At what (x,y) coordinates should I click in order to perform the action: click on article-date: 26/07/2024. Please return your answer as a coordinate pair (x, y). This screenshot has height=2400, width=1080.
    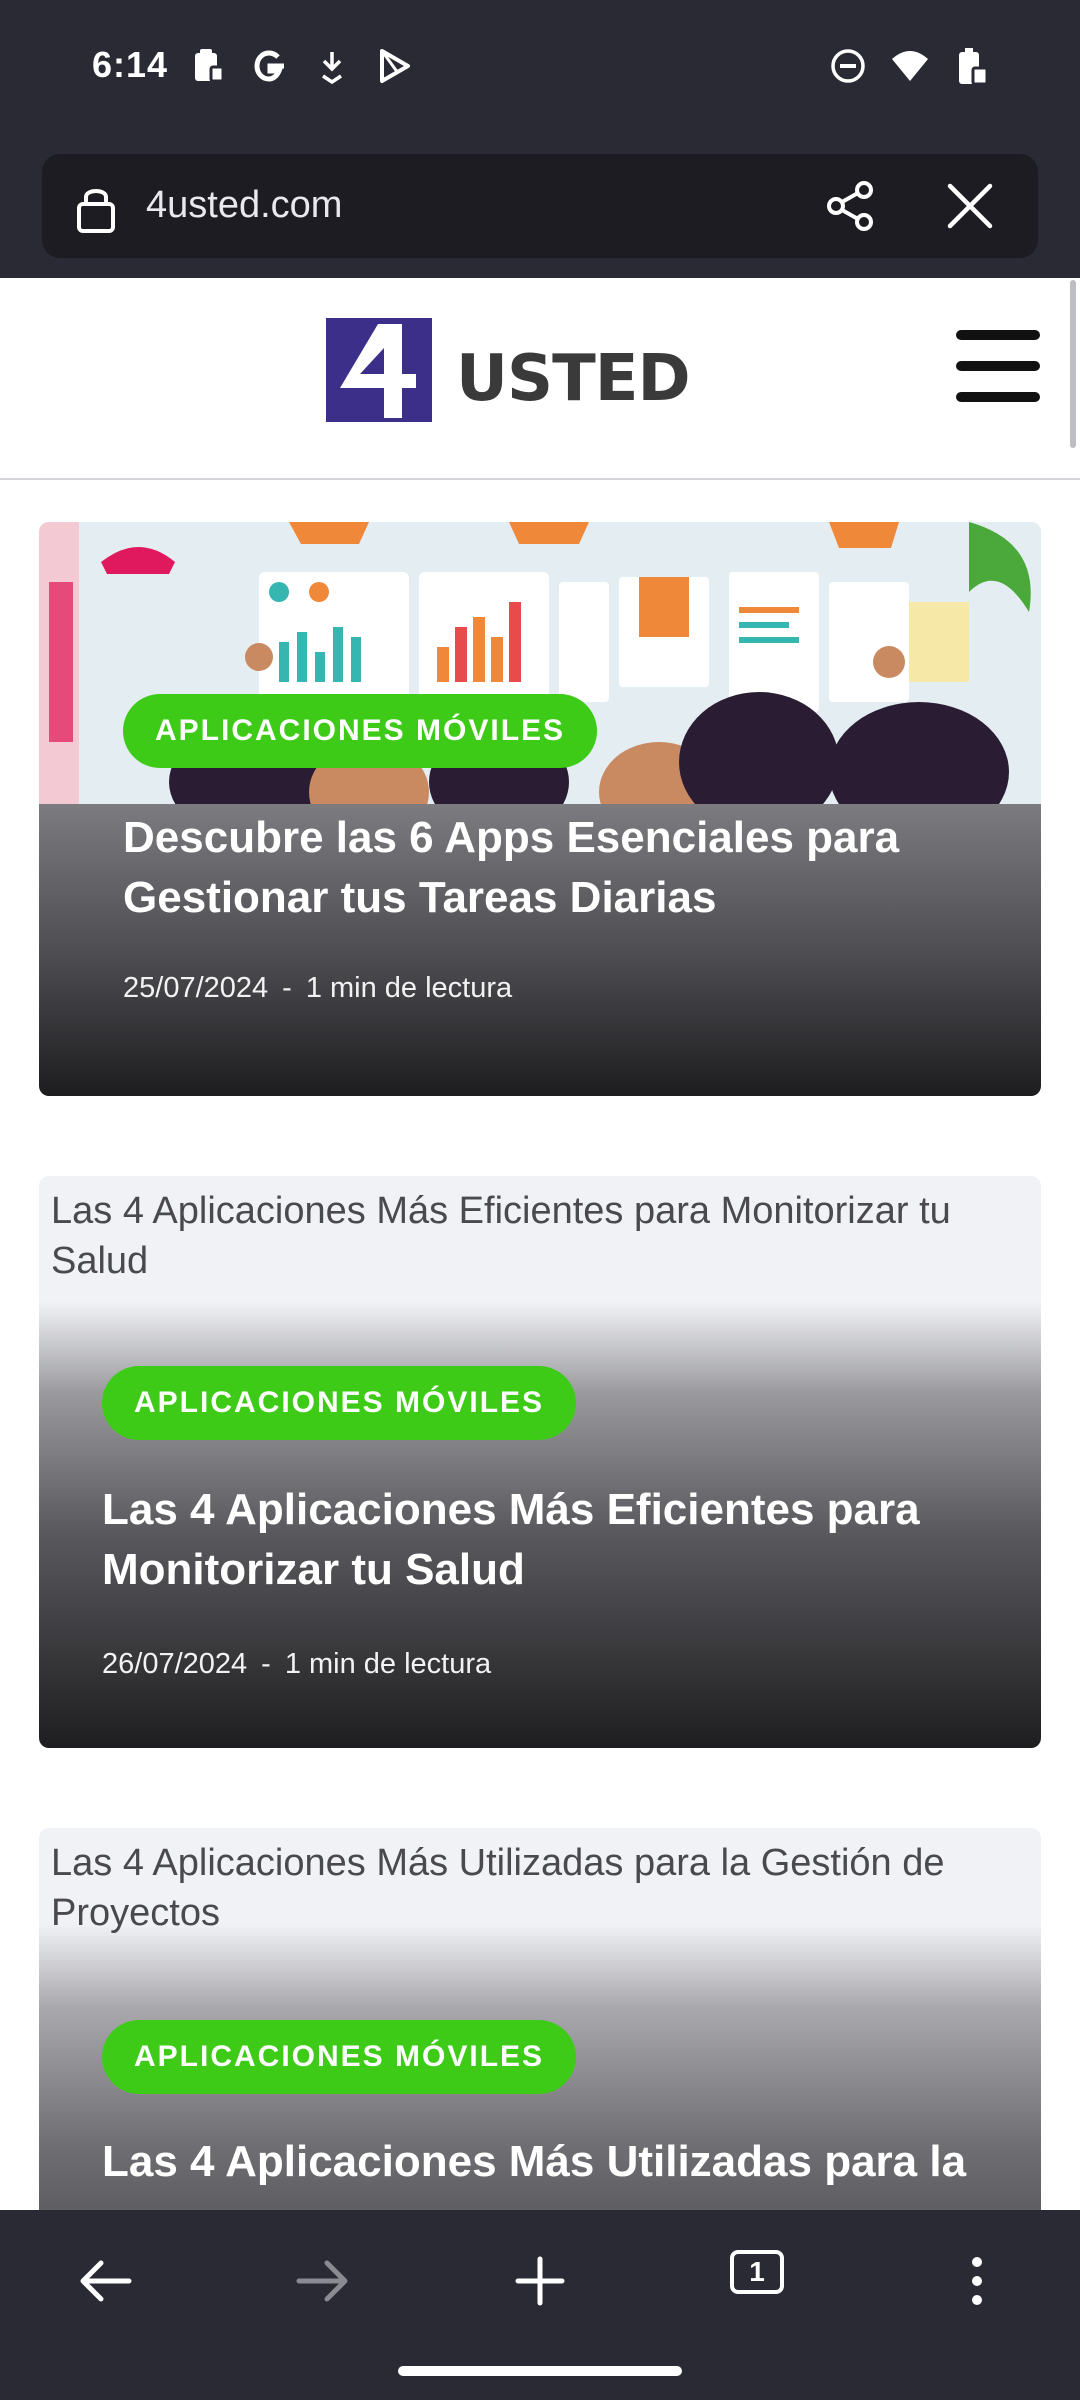
    Looking at the image, I should click on (175, 1664).